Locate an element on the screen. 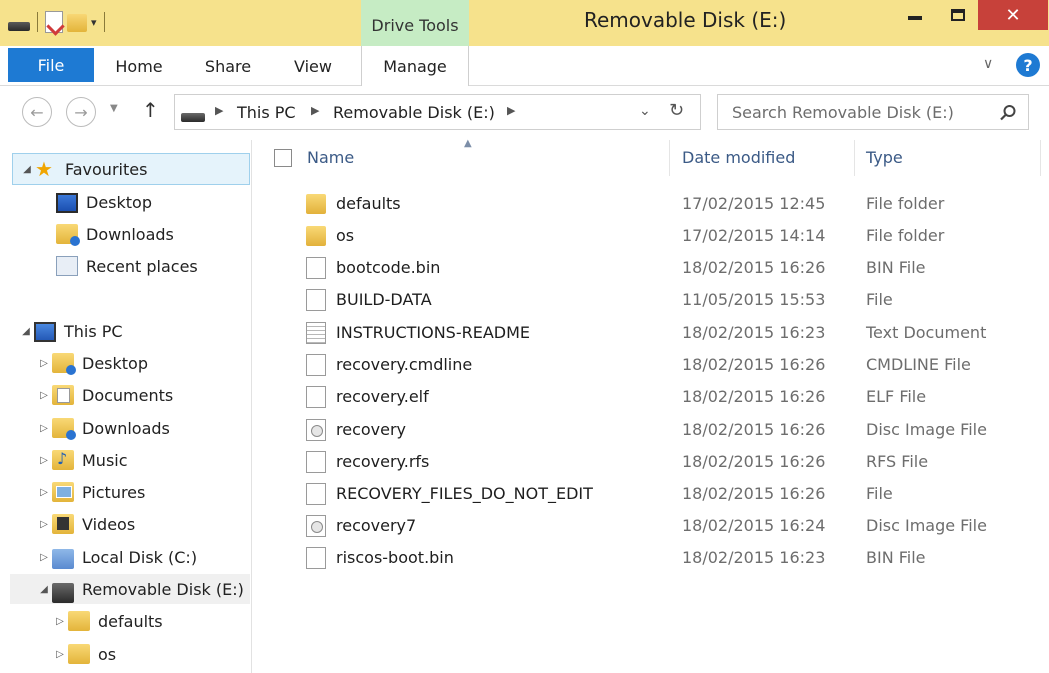 The width and height of the screenshot is (1049, 673). nav-item-label: Local Disk (C:) is located at coordinates (140, 557).